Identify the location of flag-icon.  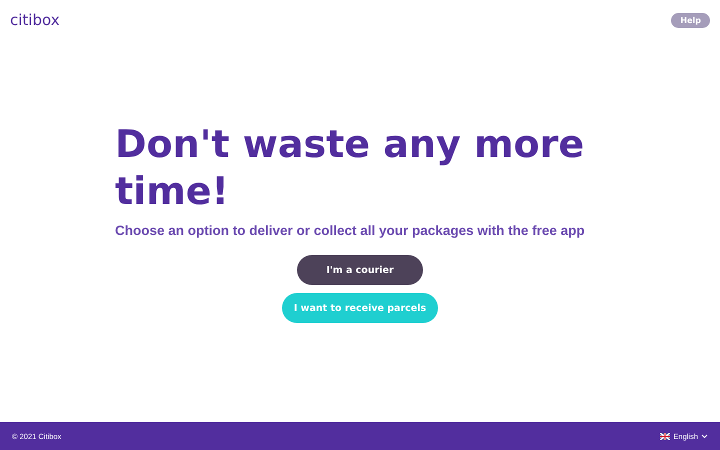
(665, 436).